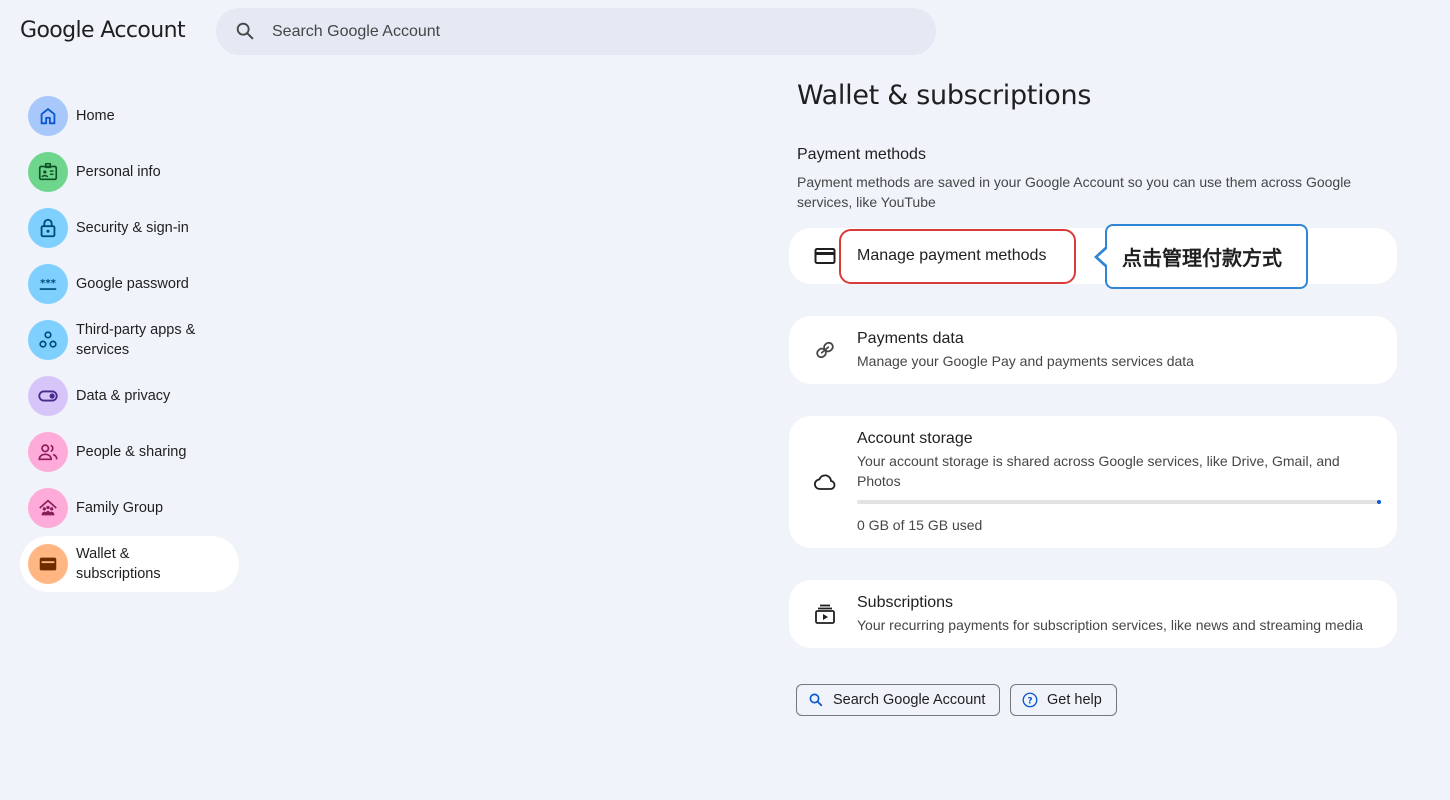 This screenshot has width=1450, height=800. What do you see at coordinates (825, 350) in the screenshot?
I see `payments-data-icon` at bounding box center [825, 350].